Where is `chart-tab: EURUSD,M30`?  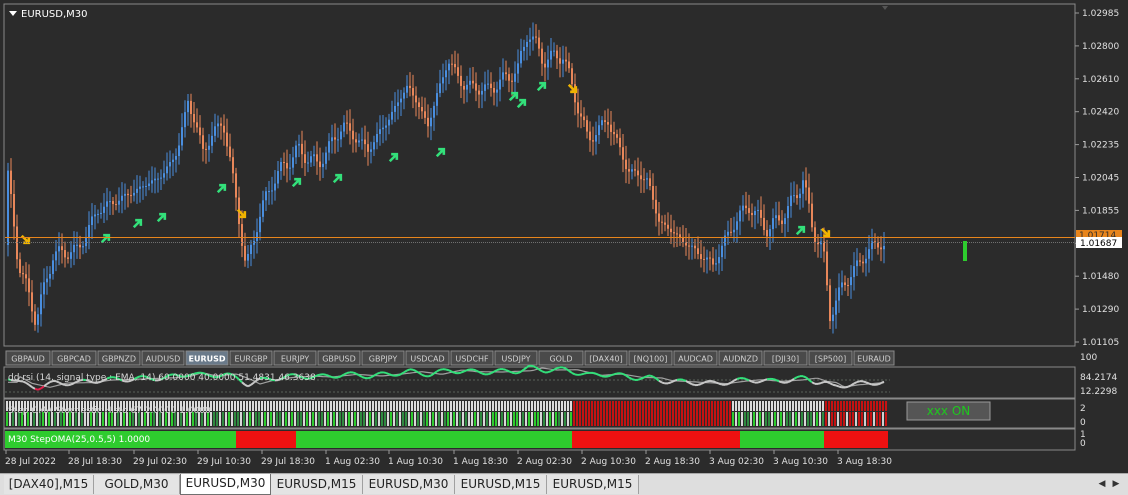
chart-tab: EURUSD,M30 is located at coordinates (409, 484).